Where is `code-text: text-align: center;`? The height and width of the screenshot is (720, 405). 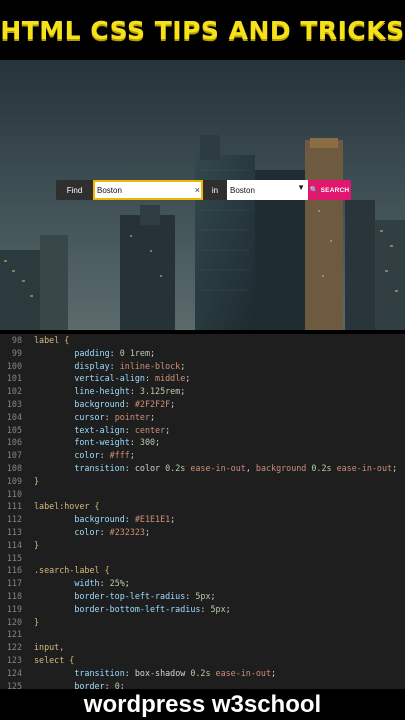 code-text: text-align: center; is located at coordinates (102, 430).